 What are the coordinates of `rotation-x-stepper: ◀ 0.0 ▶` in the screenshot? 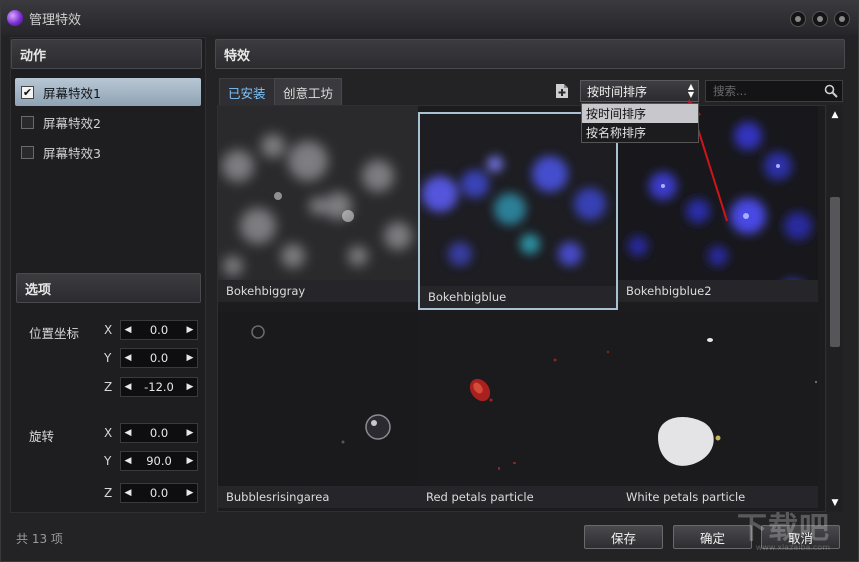 It's located at (159, 433).